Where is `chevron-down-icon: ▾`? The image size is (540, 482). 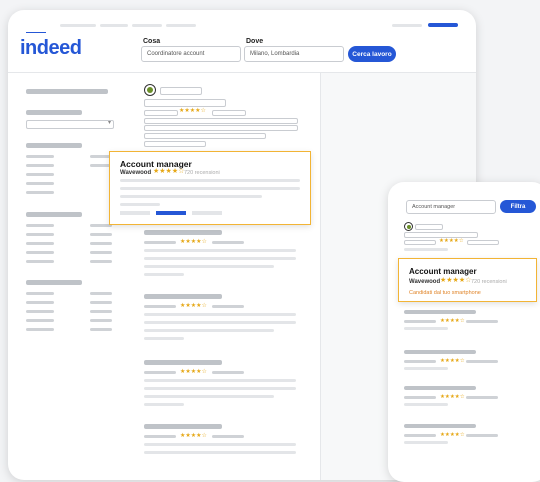
chevron-down-icon: ▾ is located at coordinates (109, 123).